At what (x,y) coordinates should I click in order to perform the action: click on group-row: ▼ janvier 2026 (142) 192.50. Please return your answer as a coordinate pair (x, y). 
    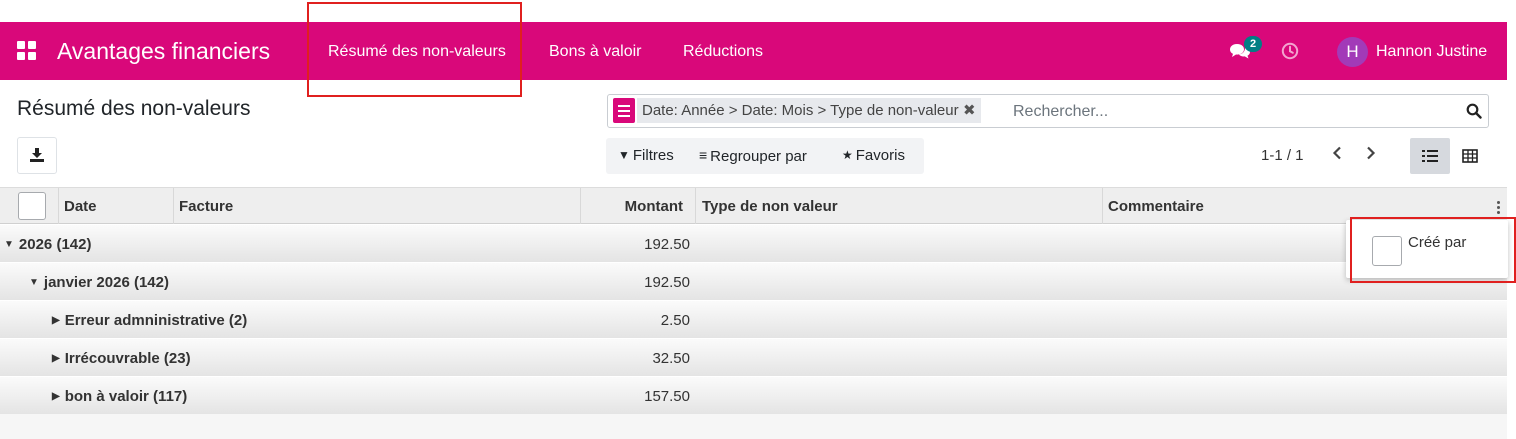
    Looking at the image, I should click on (753, 282).